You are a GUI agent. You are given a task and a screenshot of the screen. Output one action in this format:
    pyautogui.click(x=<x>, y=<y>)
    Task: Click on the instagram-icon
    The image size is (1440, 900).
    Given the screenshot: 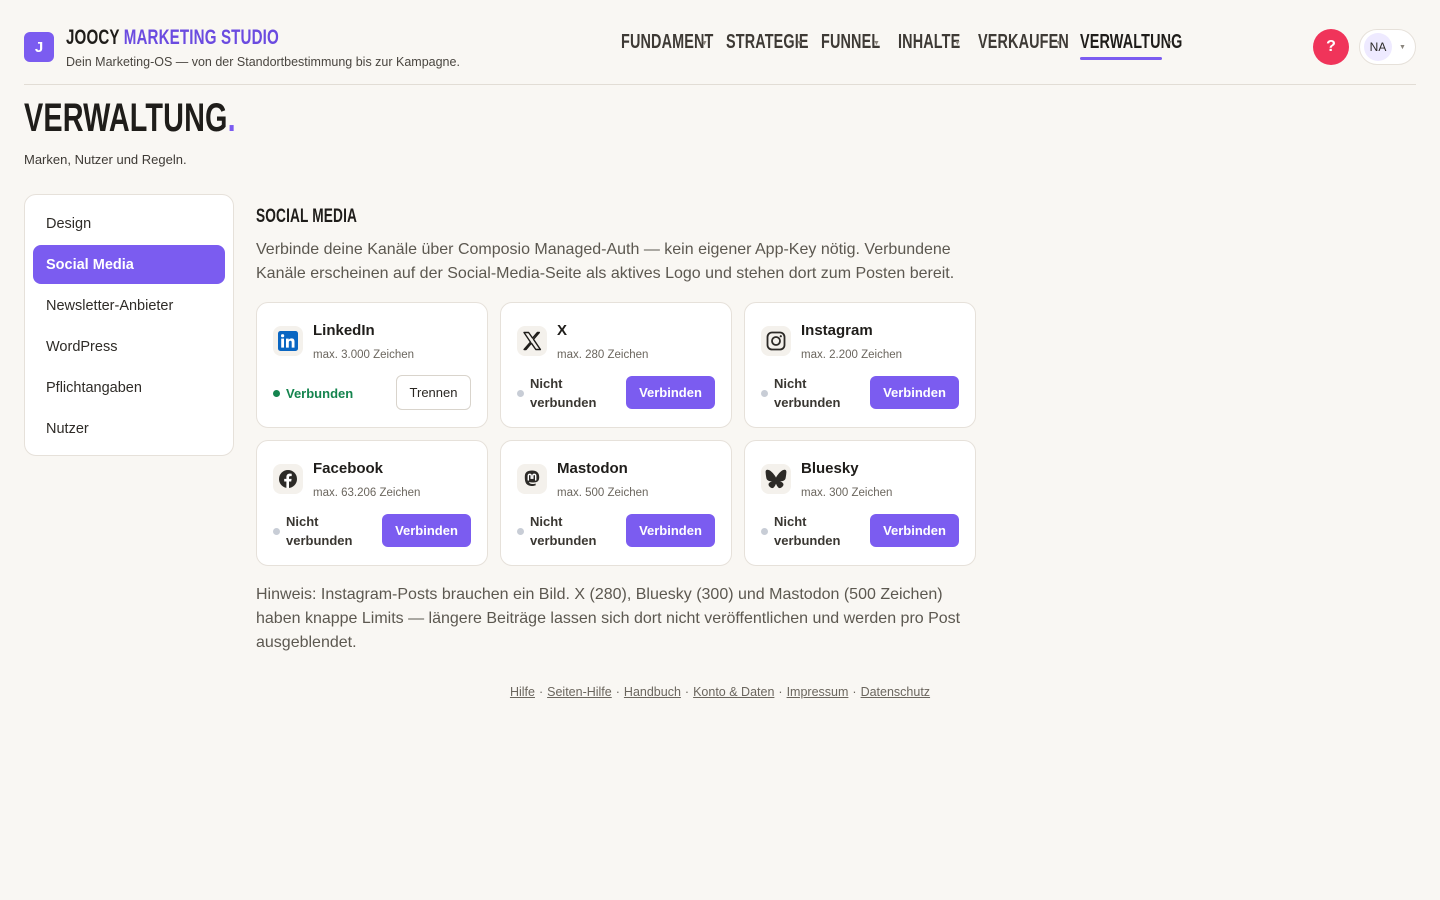 What is the action you would take?
    pyautogui.click(x=776, y=341)
    